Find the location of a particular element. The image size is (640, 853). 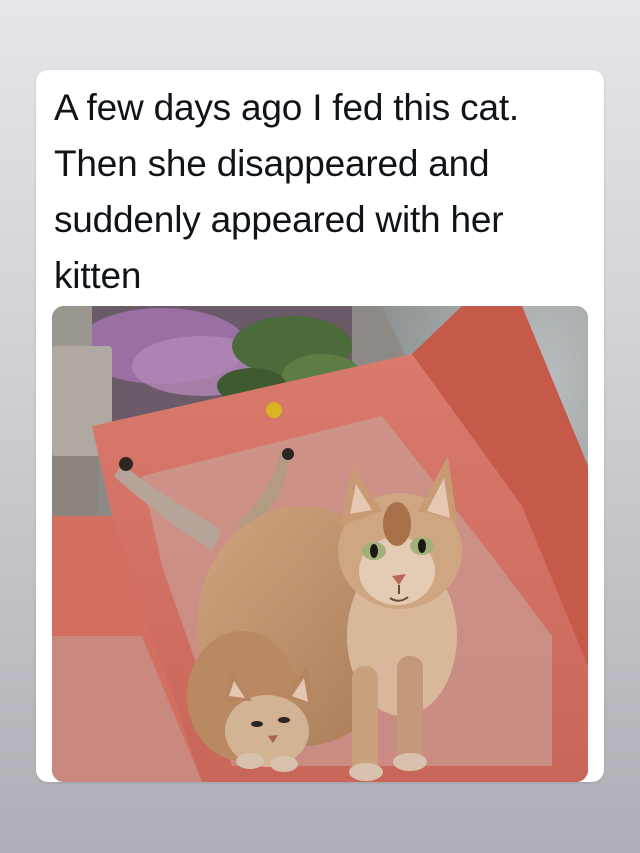

flower is located at coordinates (274, 410).